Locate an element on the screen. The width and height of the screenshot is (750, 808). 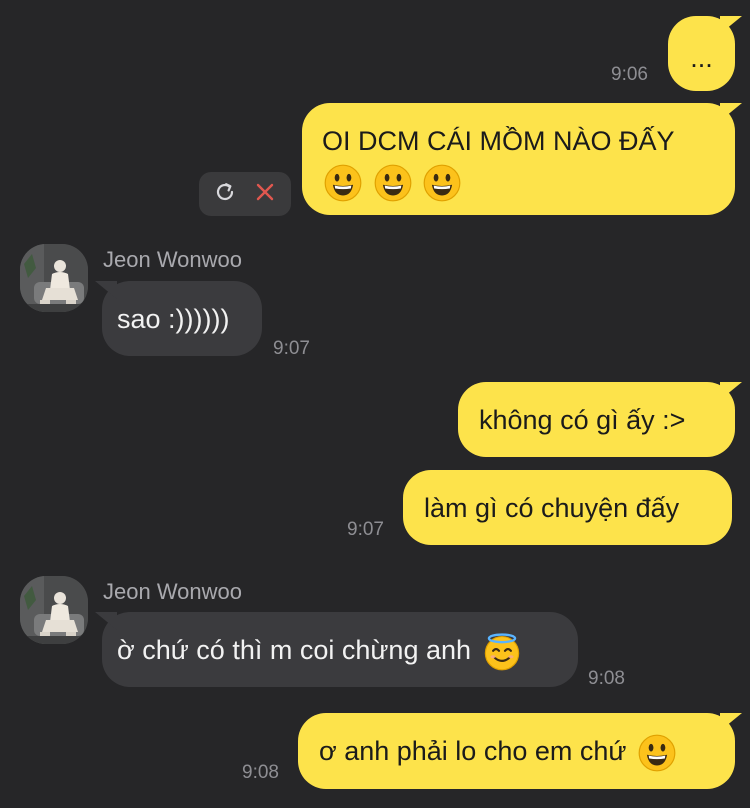
message-bubble-outgoing: ơ anh phải lo cho em chứ is located at coordinates (516, 751).